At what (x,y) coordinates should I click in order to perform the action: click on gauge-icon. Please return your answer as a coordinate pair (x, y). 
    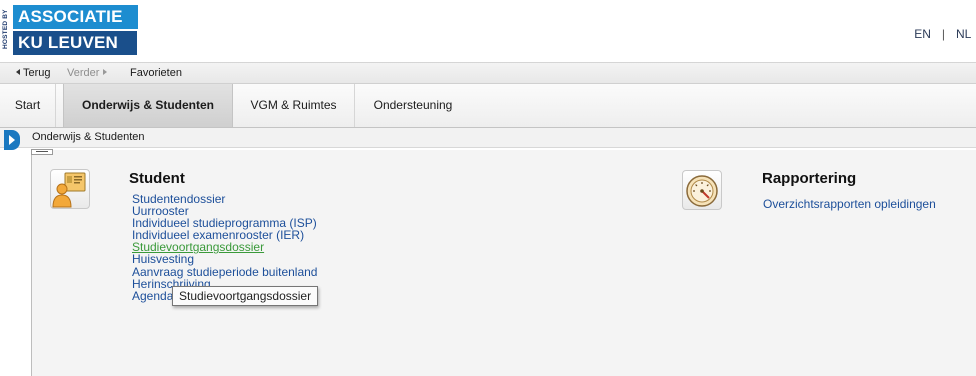
    Looking at the image, I should click on (702, 190).